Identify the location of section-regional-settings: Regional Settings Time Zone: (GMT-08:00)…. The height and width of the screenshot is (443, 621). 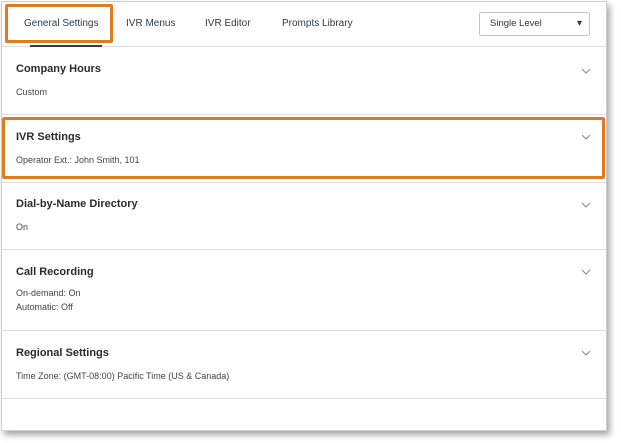
(304, 365).